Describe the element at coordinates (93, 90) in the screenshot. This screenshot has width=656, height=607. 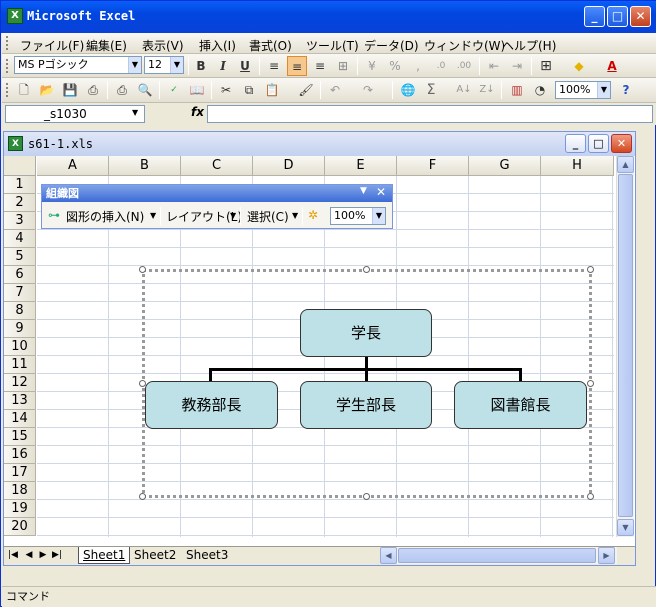
I see `permission-icon: ⎙` at that location.